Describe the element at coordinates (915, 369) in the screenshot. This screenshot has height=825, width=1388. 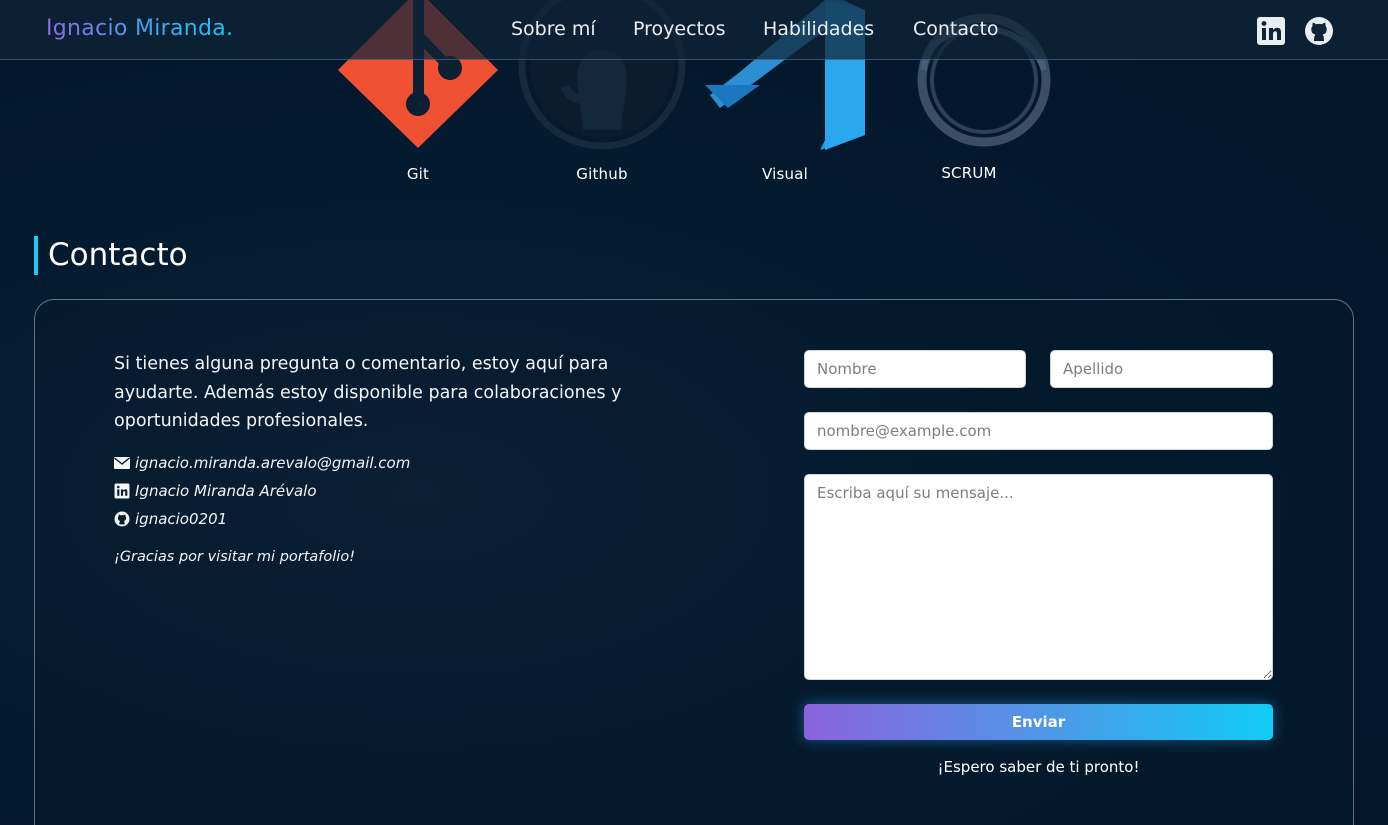
I see `first-name-input` at that location.